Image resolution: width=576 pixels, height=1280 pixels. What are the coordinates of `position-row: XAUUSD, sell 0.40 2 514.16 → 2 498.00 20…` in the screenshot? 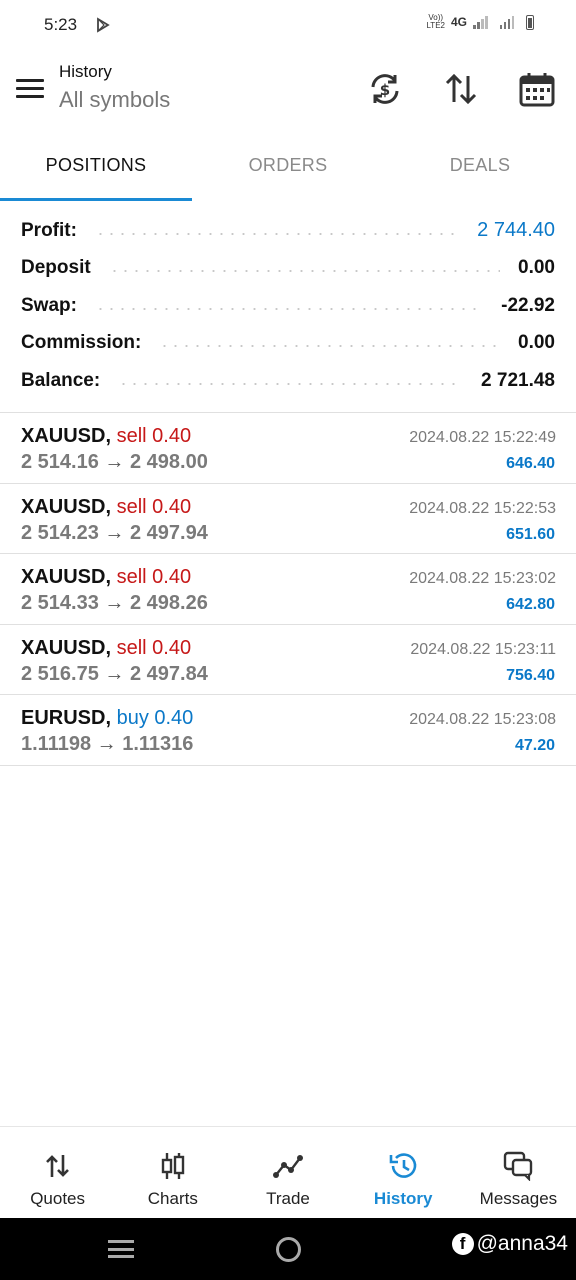 It's located at (288, 448).